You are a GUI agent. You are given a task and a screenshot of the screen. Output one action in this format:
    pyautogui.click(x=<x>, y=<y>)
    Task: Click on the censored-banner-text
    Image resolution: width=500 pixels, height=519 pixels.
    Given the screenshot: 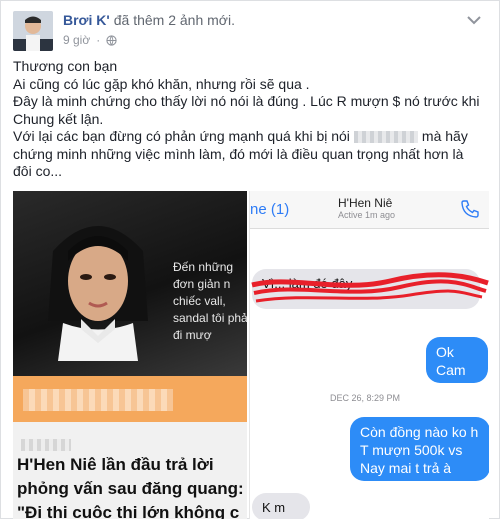 What is the action you would take?
    pyautogui.click(x=98, y=400)
    